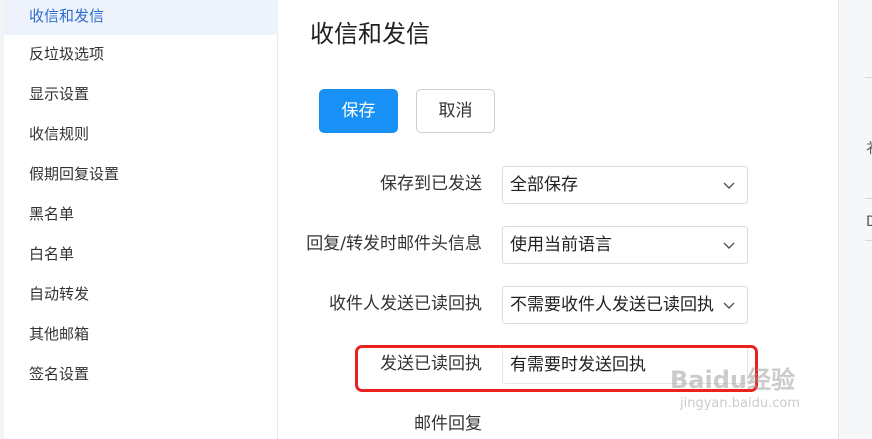 The height and width of the screenshot is (439, 872). Describe the element at coordinates (52, 214) in the screenshot. I see `sidebar-item-label: 黑名单` at that location.